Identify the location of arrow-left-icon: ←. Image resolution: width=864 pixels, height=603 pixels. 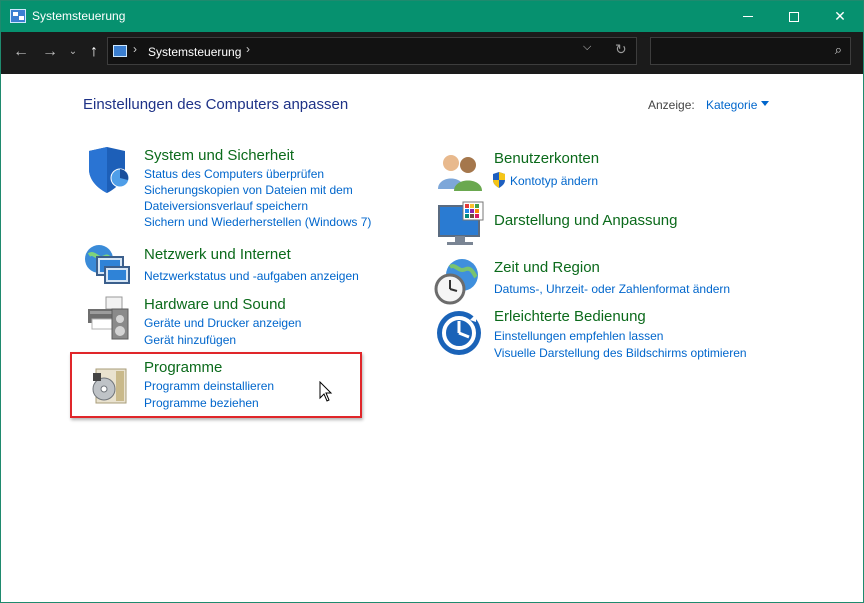
(21, 51).